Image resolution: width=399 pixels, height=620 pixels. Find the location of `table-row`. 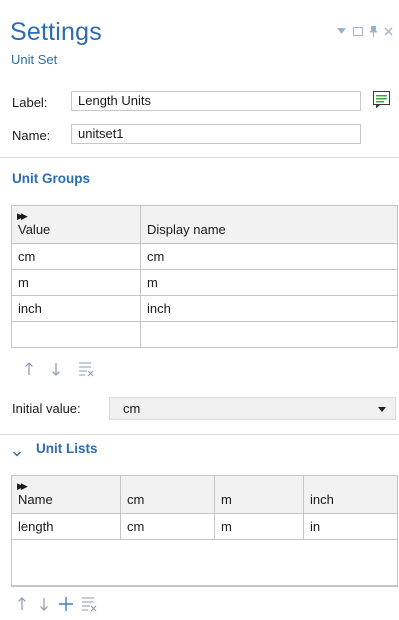

table-row is located at coordinates (204, 334).